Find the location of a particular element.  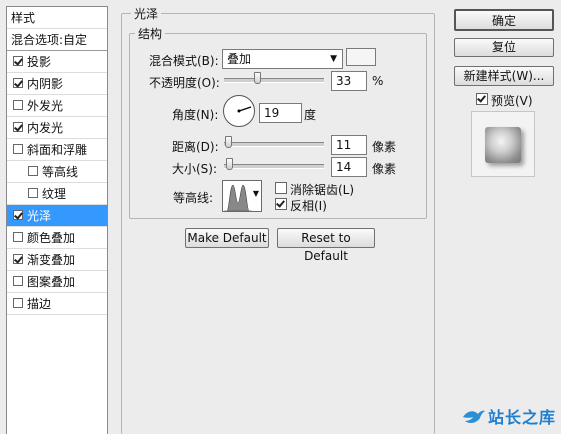

preview-swatch is located at coordinates (503, 145).